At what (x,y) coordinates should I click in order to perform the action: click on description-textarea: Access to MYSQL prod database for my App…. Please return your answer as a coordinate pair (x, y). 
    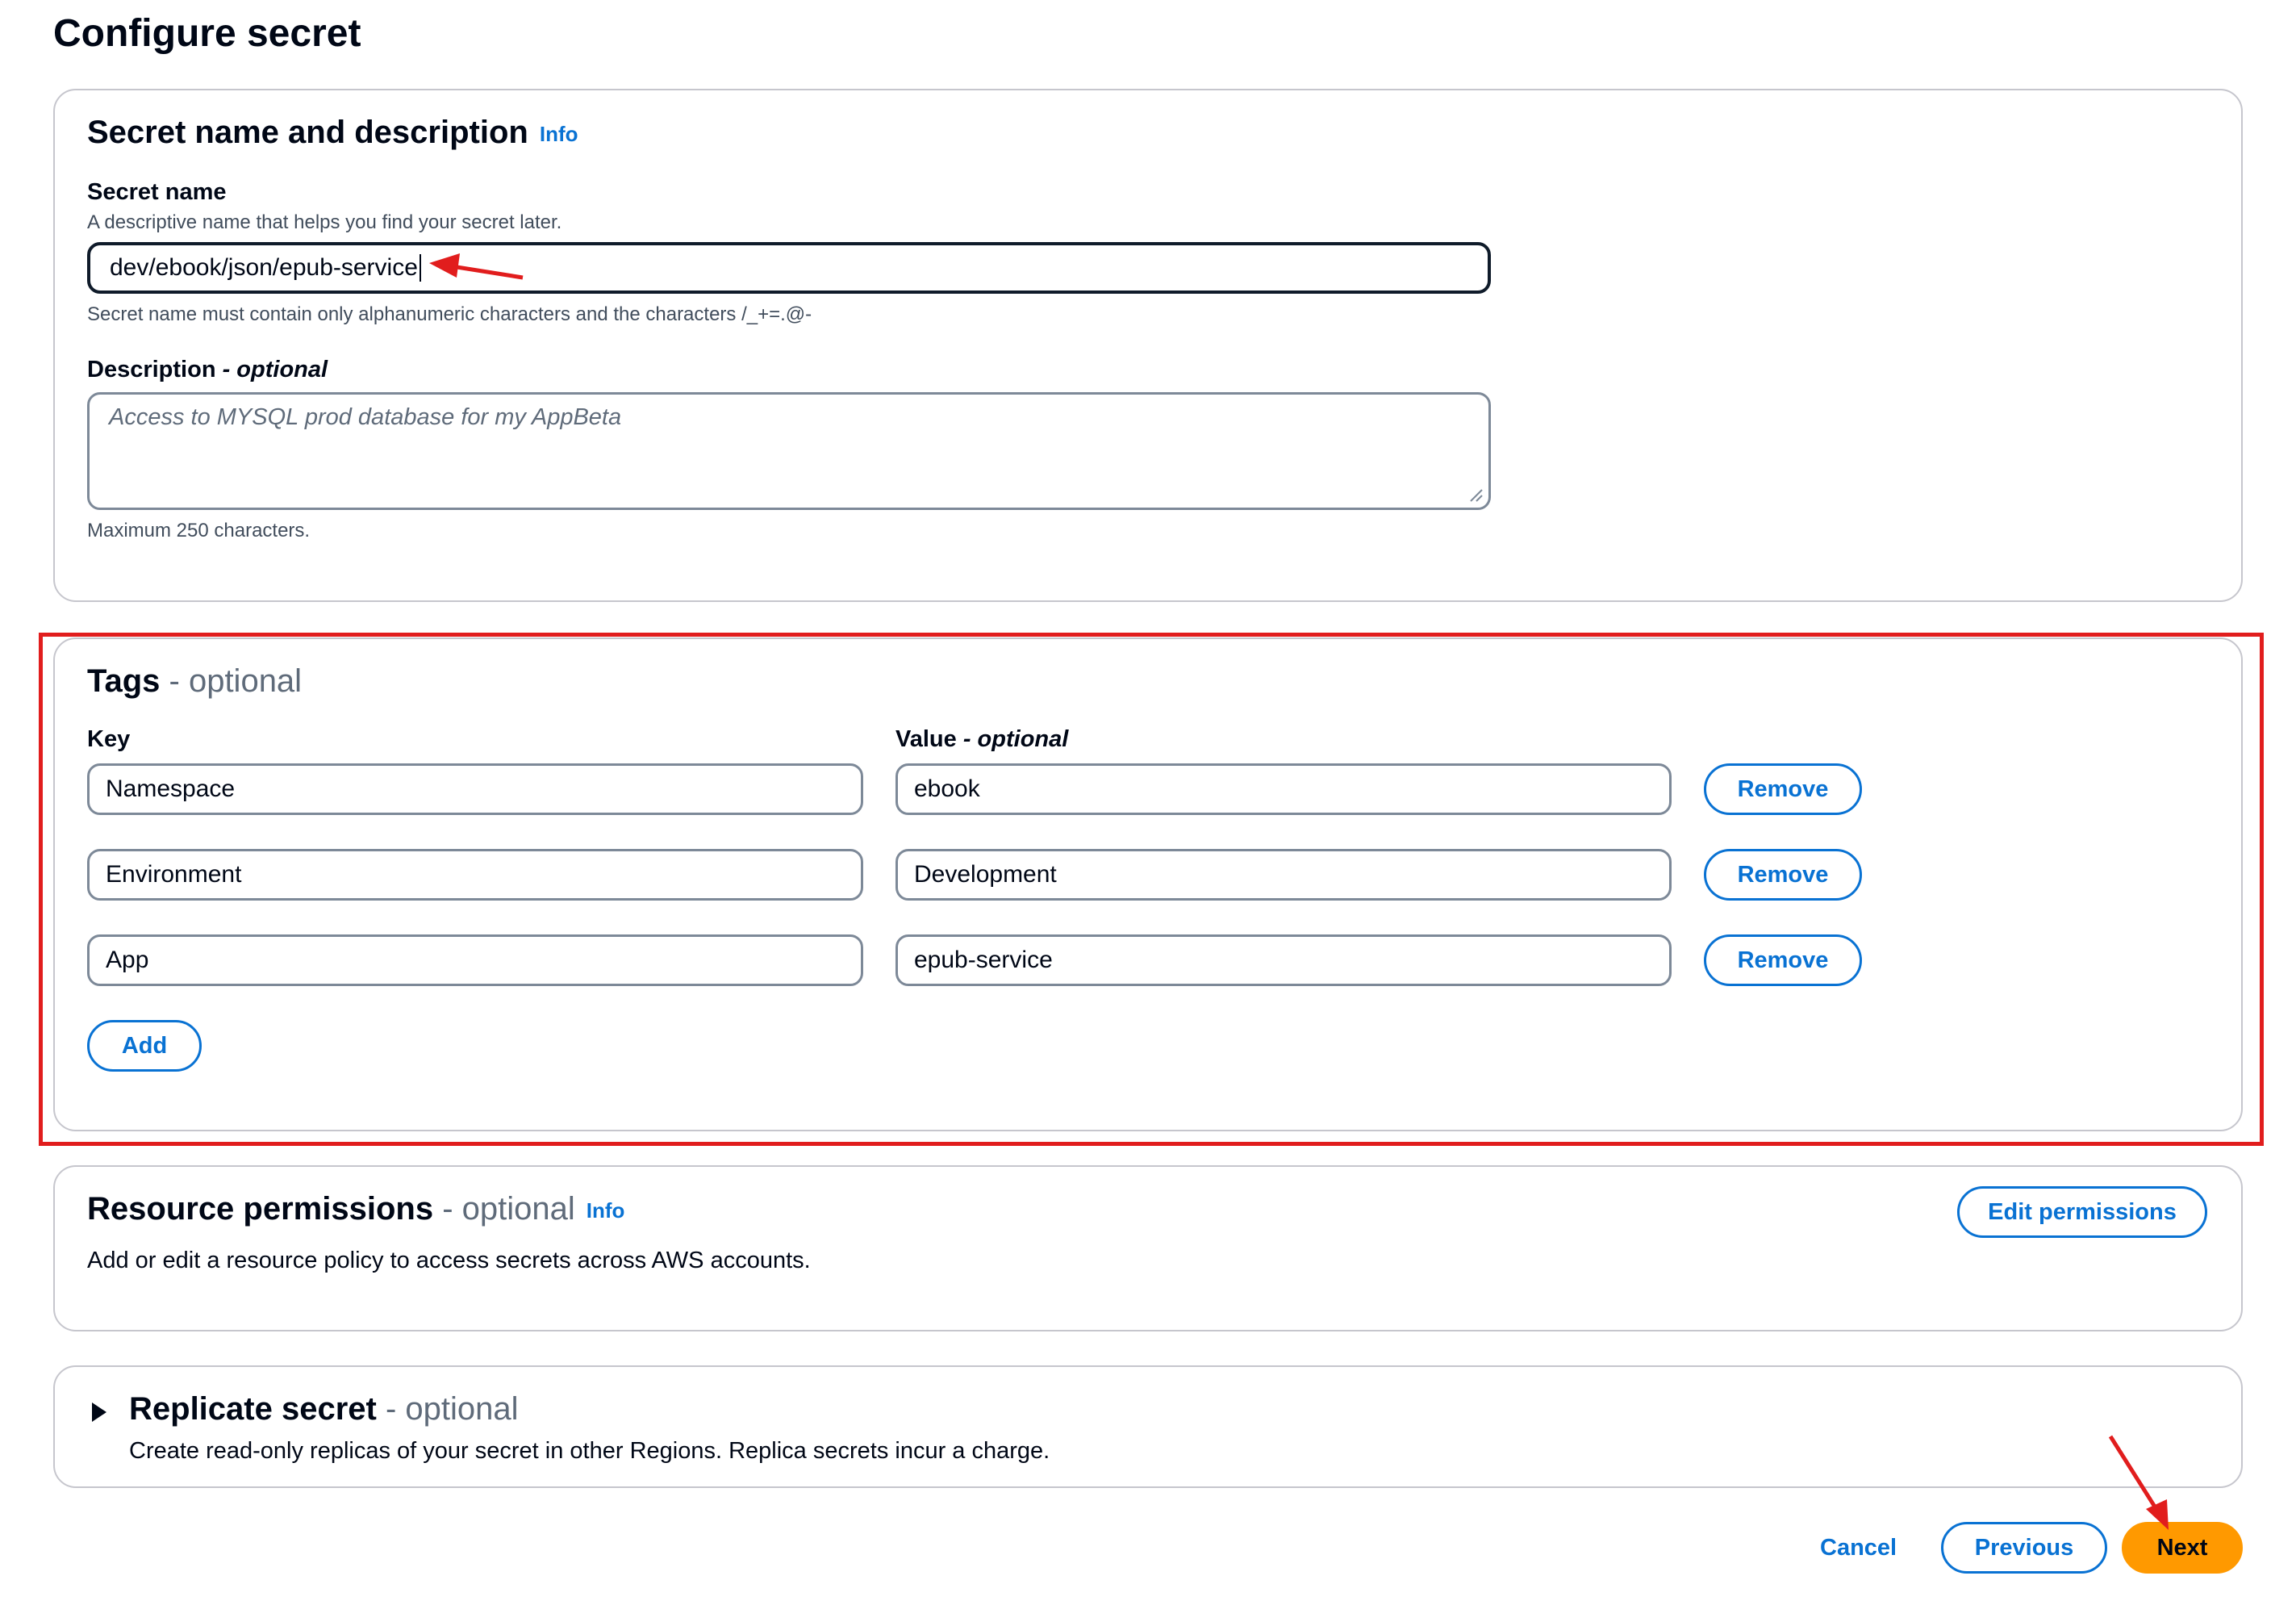
    Looking at the image, I should click on (789, 451).